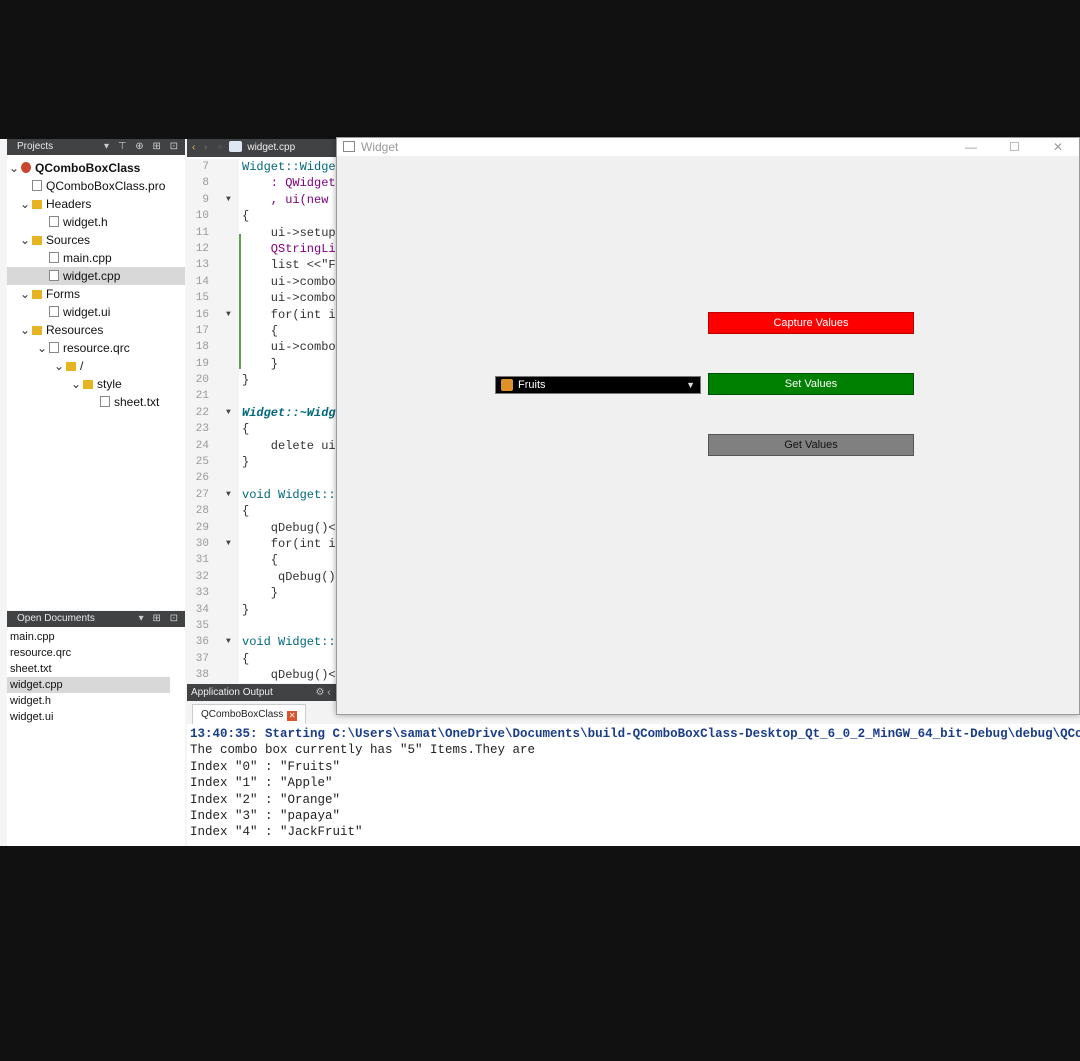 Image resolution: width=1080 pixels, height=1061 pixels. What do you see at coordinates (96, 240) in the screenshot?
I see `tree-item: ⌄ Sources` at bounding box center [96, 240].